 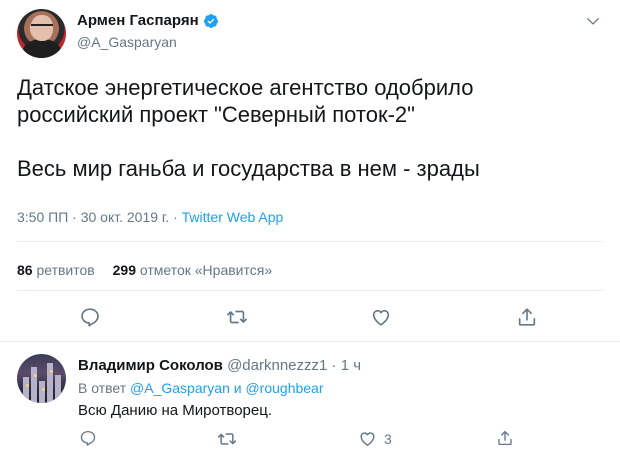 What do you see at coordinates (25, 270) in the screenshot?
I see `retweets-count: 86` at bounding box center [25, 270].